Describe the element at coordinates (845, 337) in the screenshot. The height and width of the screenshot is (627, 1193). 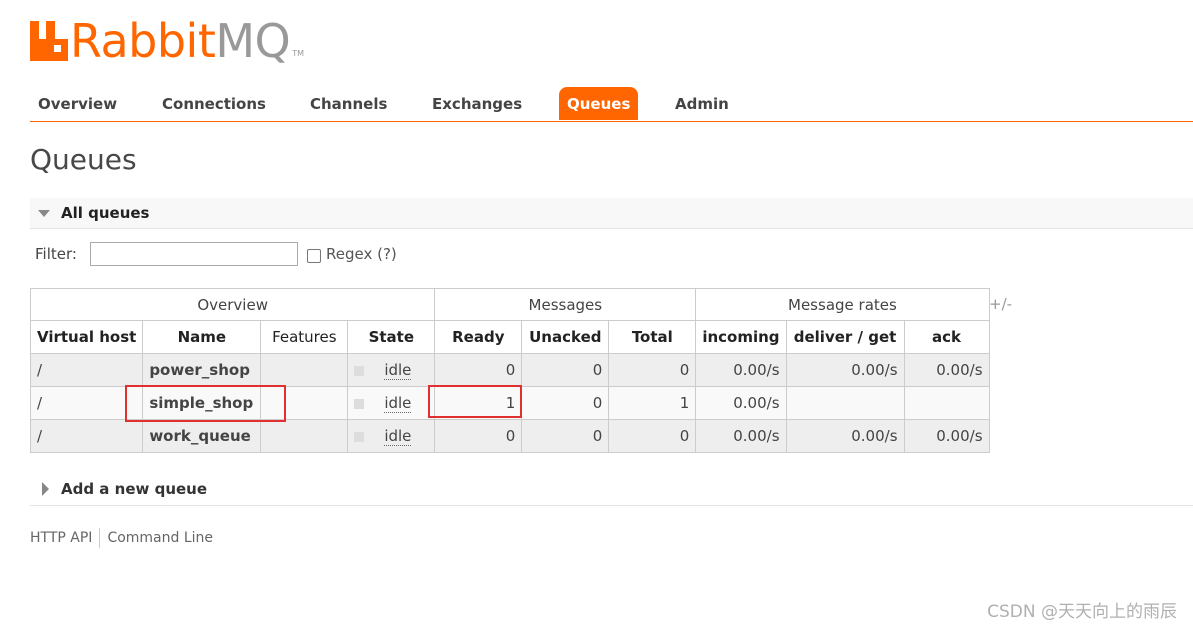
I see `col-deliver-get: deliver / get` at that location.